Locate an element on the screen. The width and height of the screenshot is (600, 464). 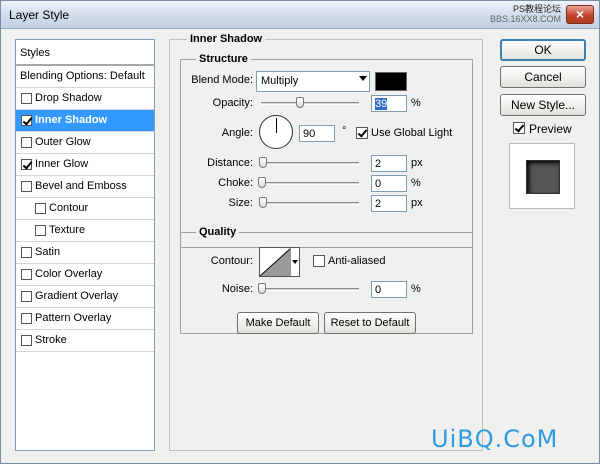
preview-swatch is located at coordinates (543, 177).